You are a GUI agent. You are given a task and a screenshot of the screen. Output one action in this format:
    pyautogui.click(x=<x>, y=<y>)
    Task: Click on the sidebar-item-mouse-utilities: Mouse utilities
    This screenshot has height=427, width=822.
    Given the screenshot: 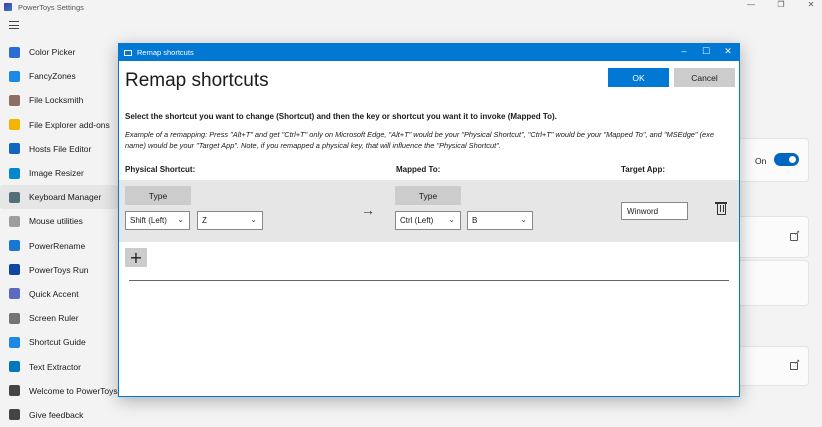 What is the action you would take?
    pyautogui.click(x=59, y=221)
    